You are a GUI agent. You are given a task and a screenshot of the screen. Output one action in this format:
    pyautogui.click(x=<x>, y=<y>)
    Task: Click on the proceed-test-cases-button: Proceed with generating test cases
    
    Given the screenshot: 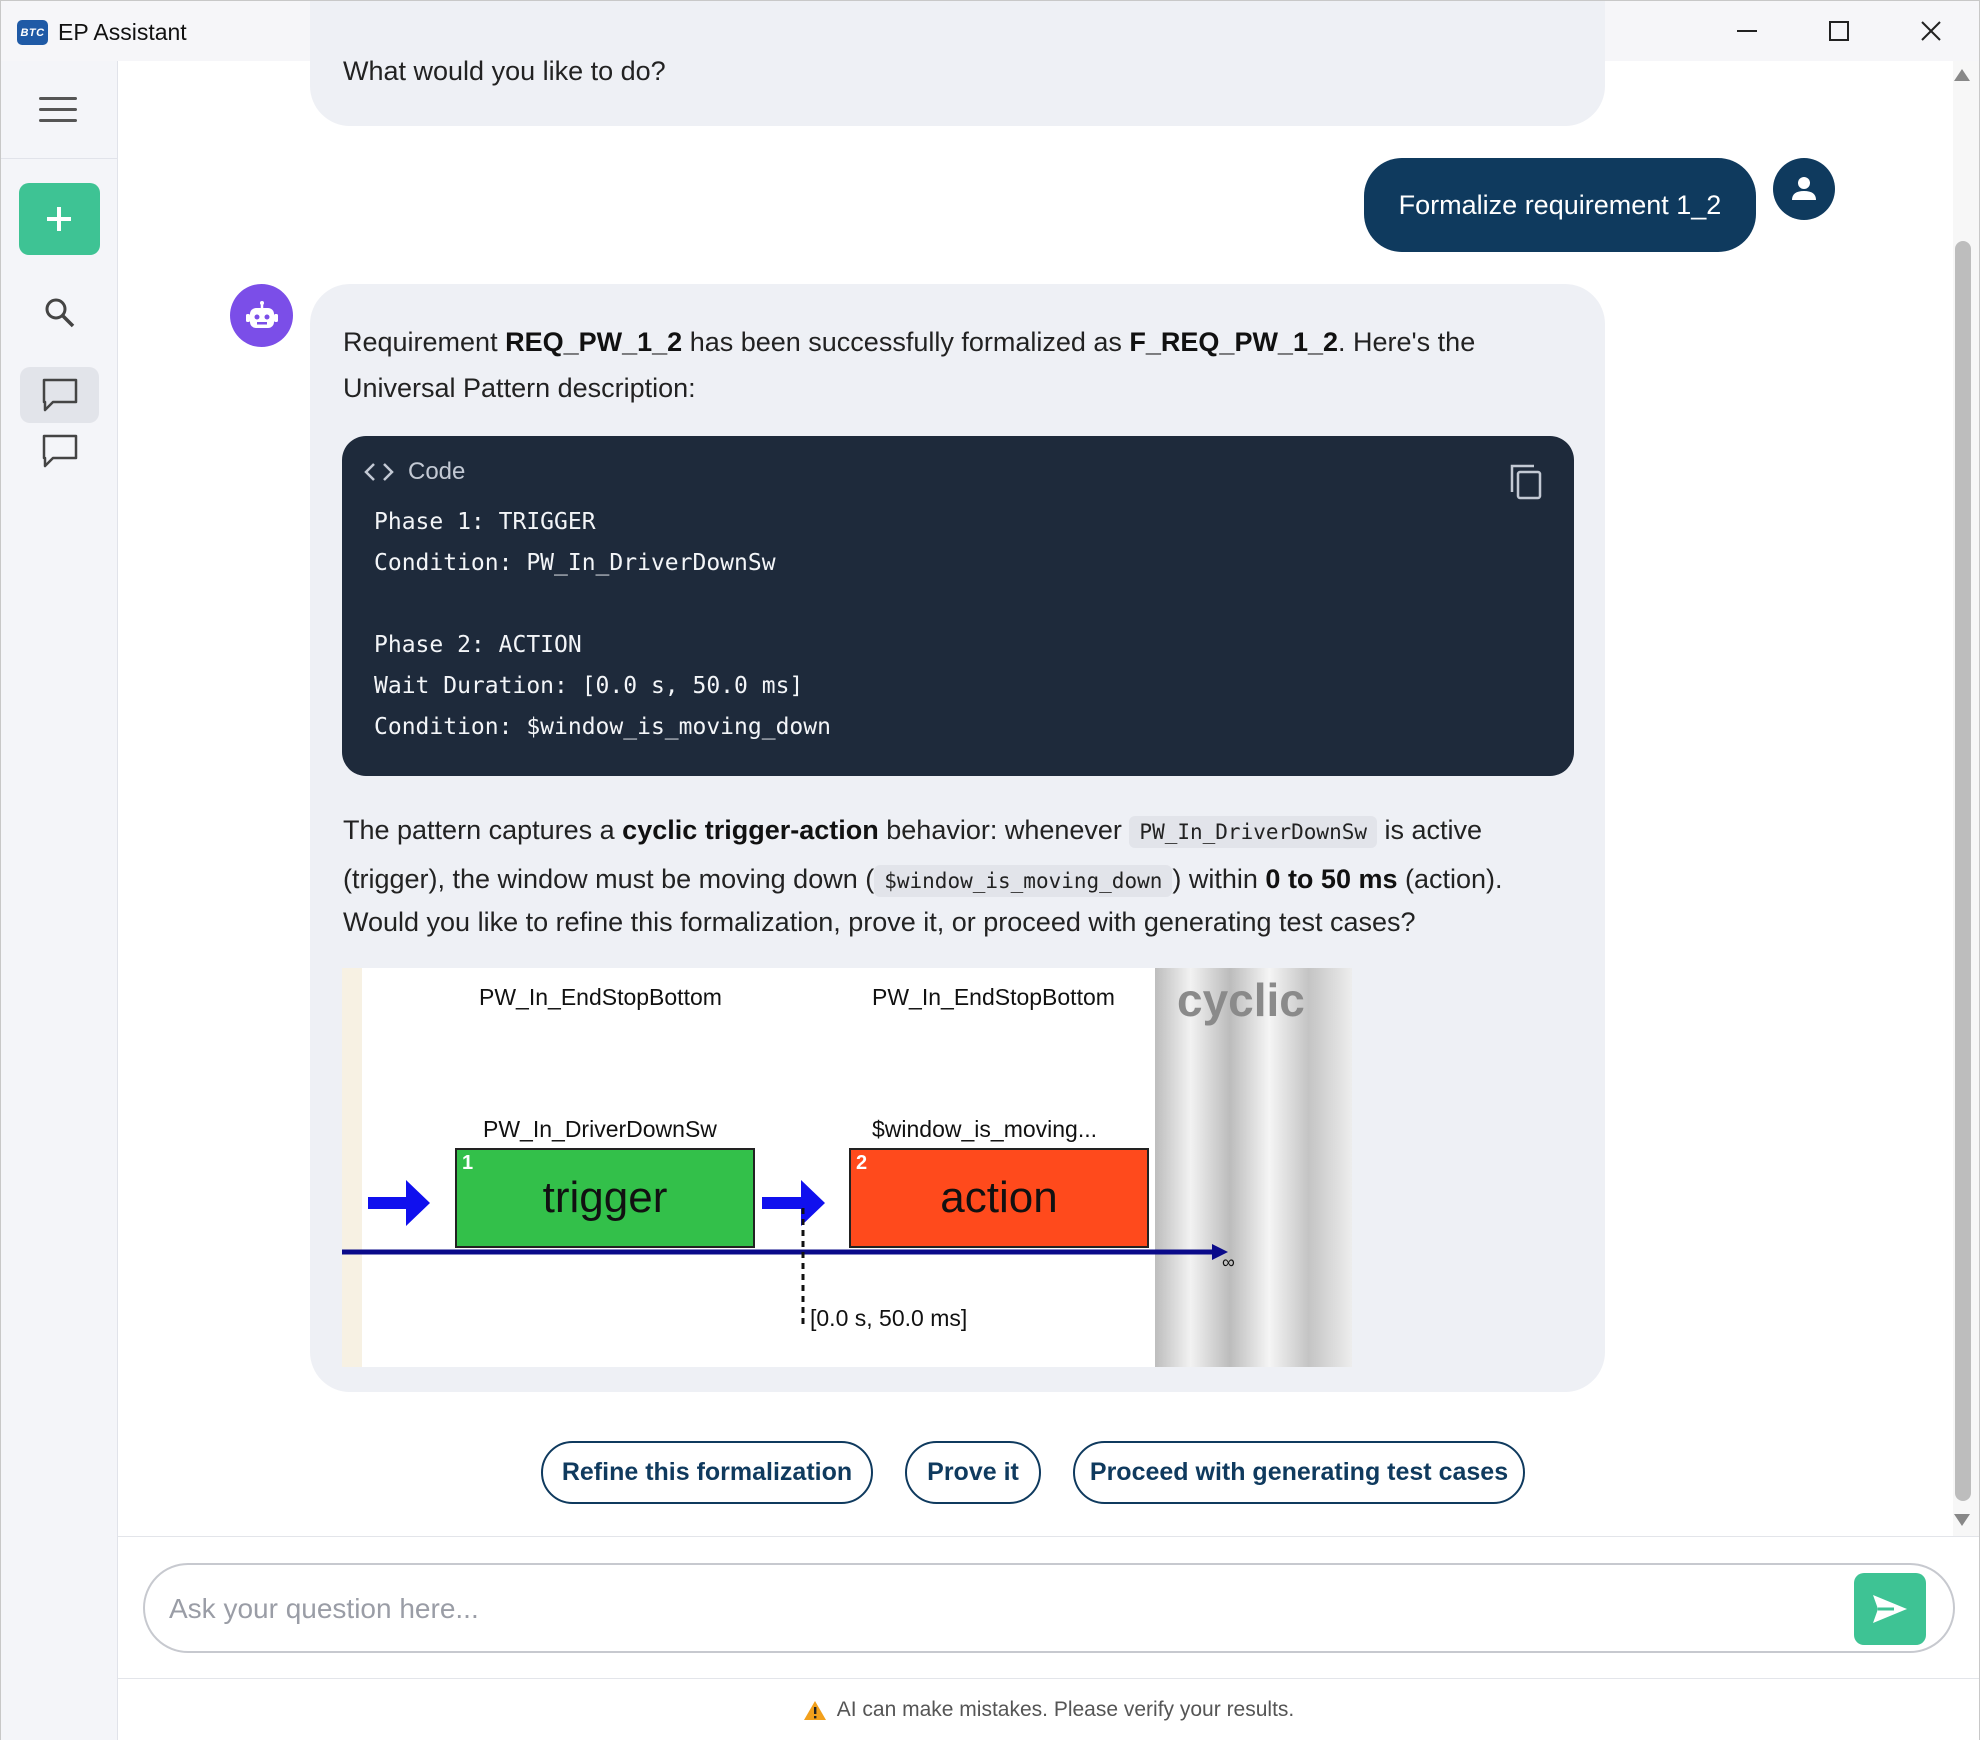 What is the action you would take?
    pyautogui.click(x=1299, y=1472)
    